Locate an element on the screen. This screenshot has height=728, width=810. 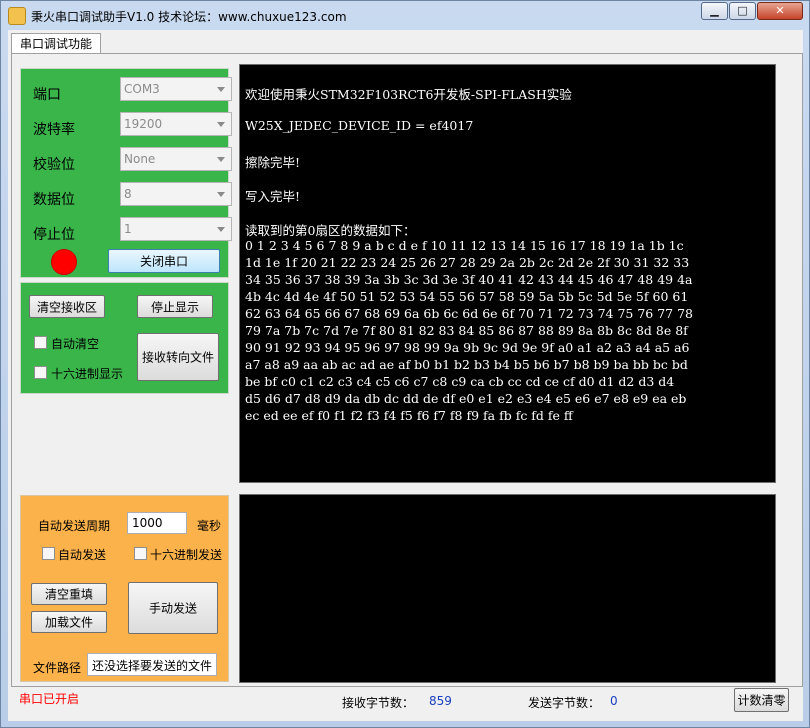
clear-receive-button: 清空接收区 is located at coordinates (67, 306).